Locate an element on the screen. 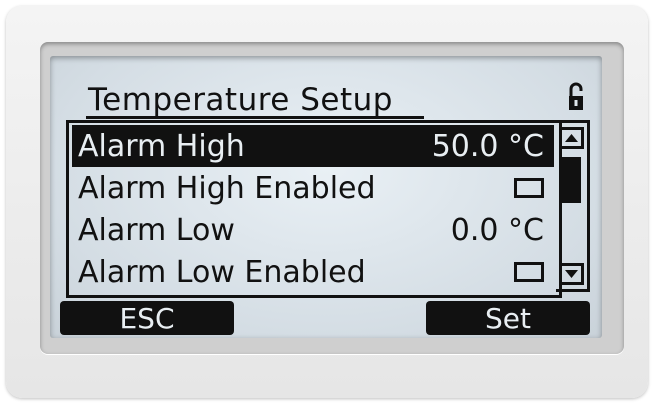  scroll-up-button is located at coordinates (571, 138).